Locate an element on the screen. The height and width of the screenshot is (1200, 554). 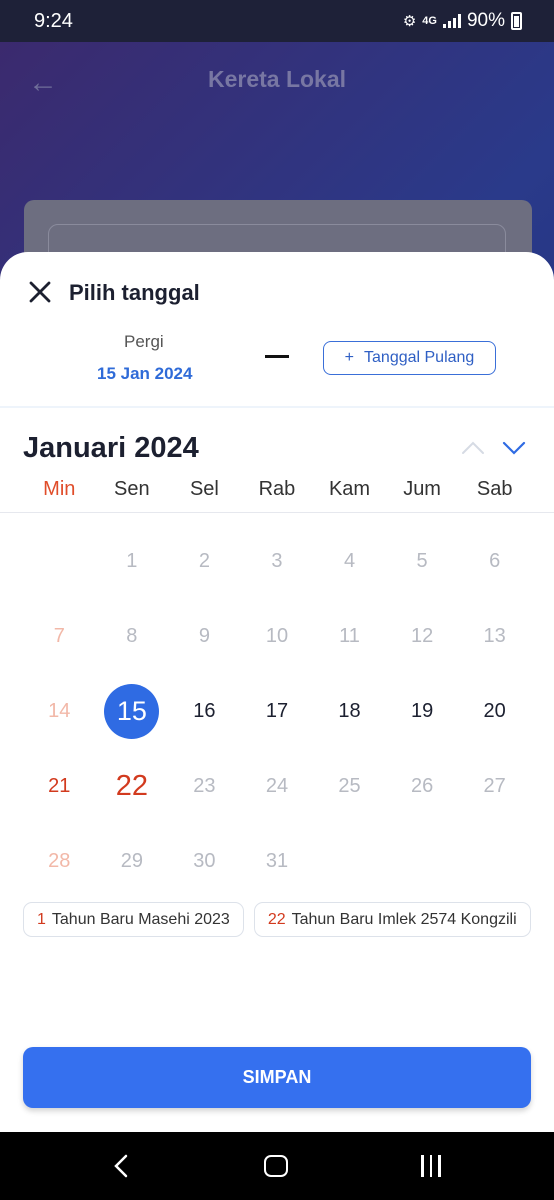
day-number: 23 is located at coordinates (204, 786).